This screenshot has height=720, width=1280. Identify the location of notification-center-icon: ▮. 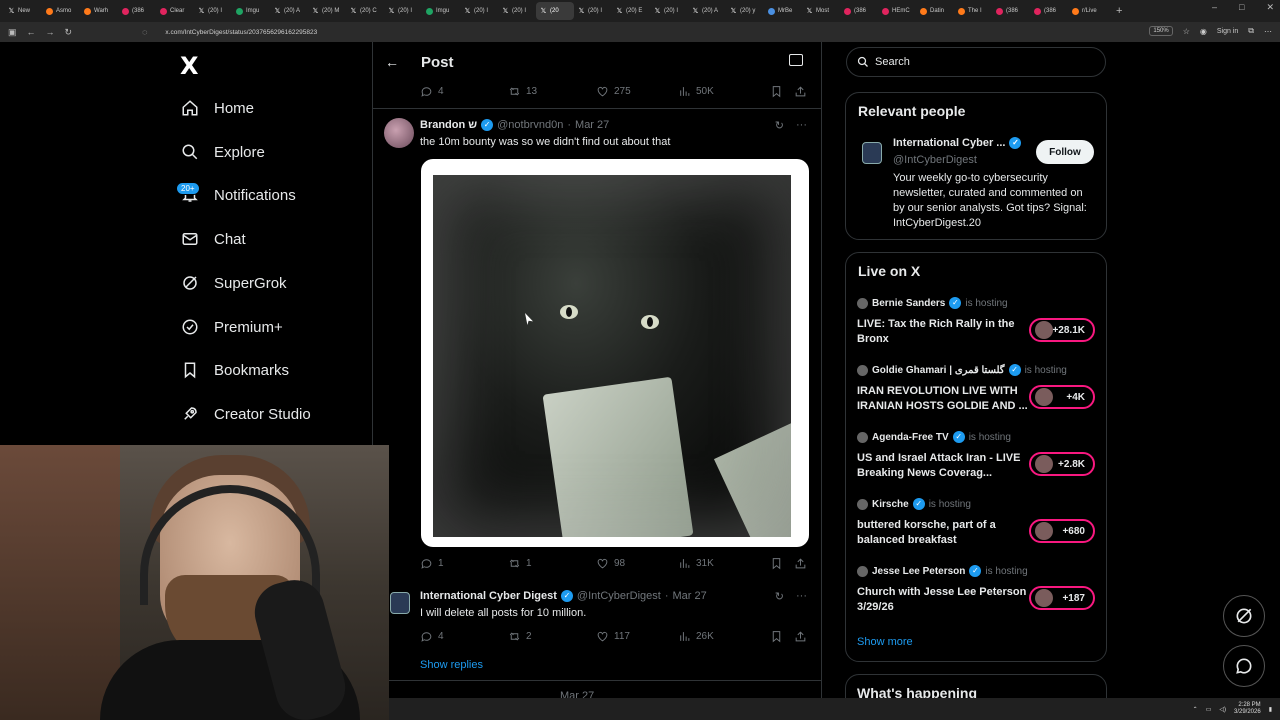
(1270, 709).